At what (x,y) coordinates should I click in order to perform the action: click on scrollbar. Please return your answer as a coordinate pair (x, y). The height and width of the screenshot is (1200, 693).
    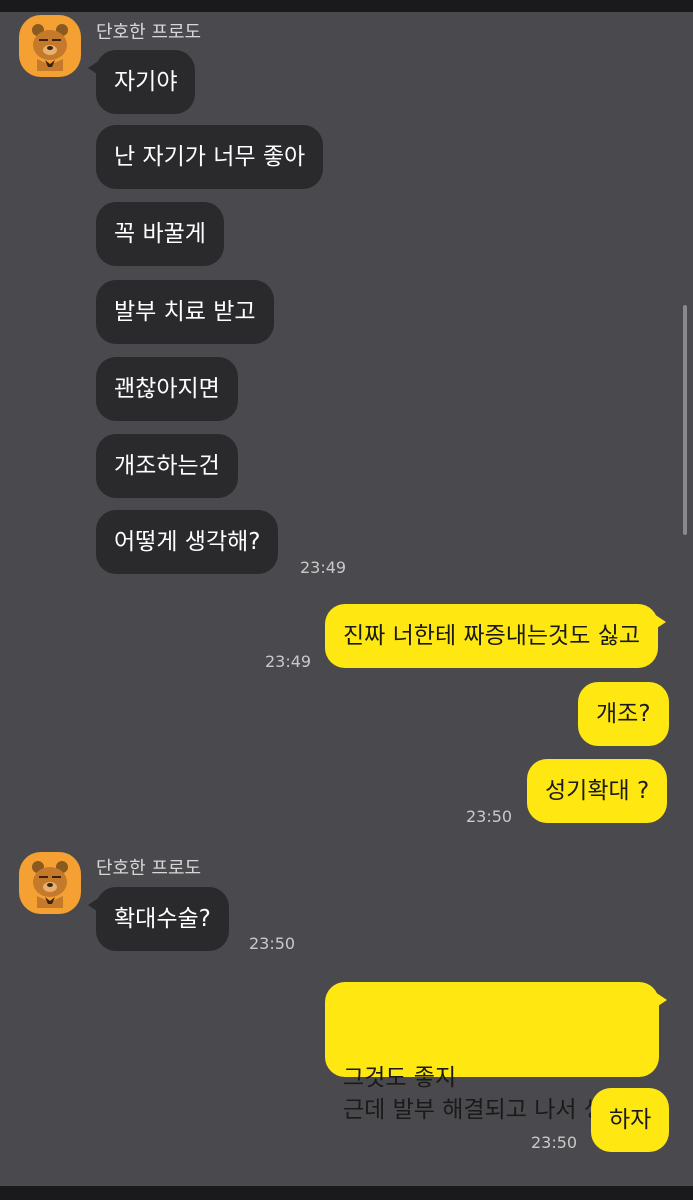
    Looking at the image, I should click on (685, 420).